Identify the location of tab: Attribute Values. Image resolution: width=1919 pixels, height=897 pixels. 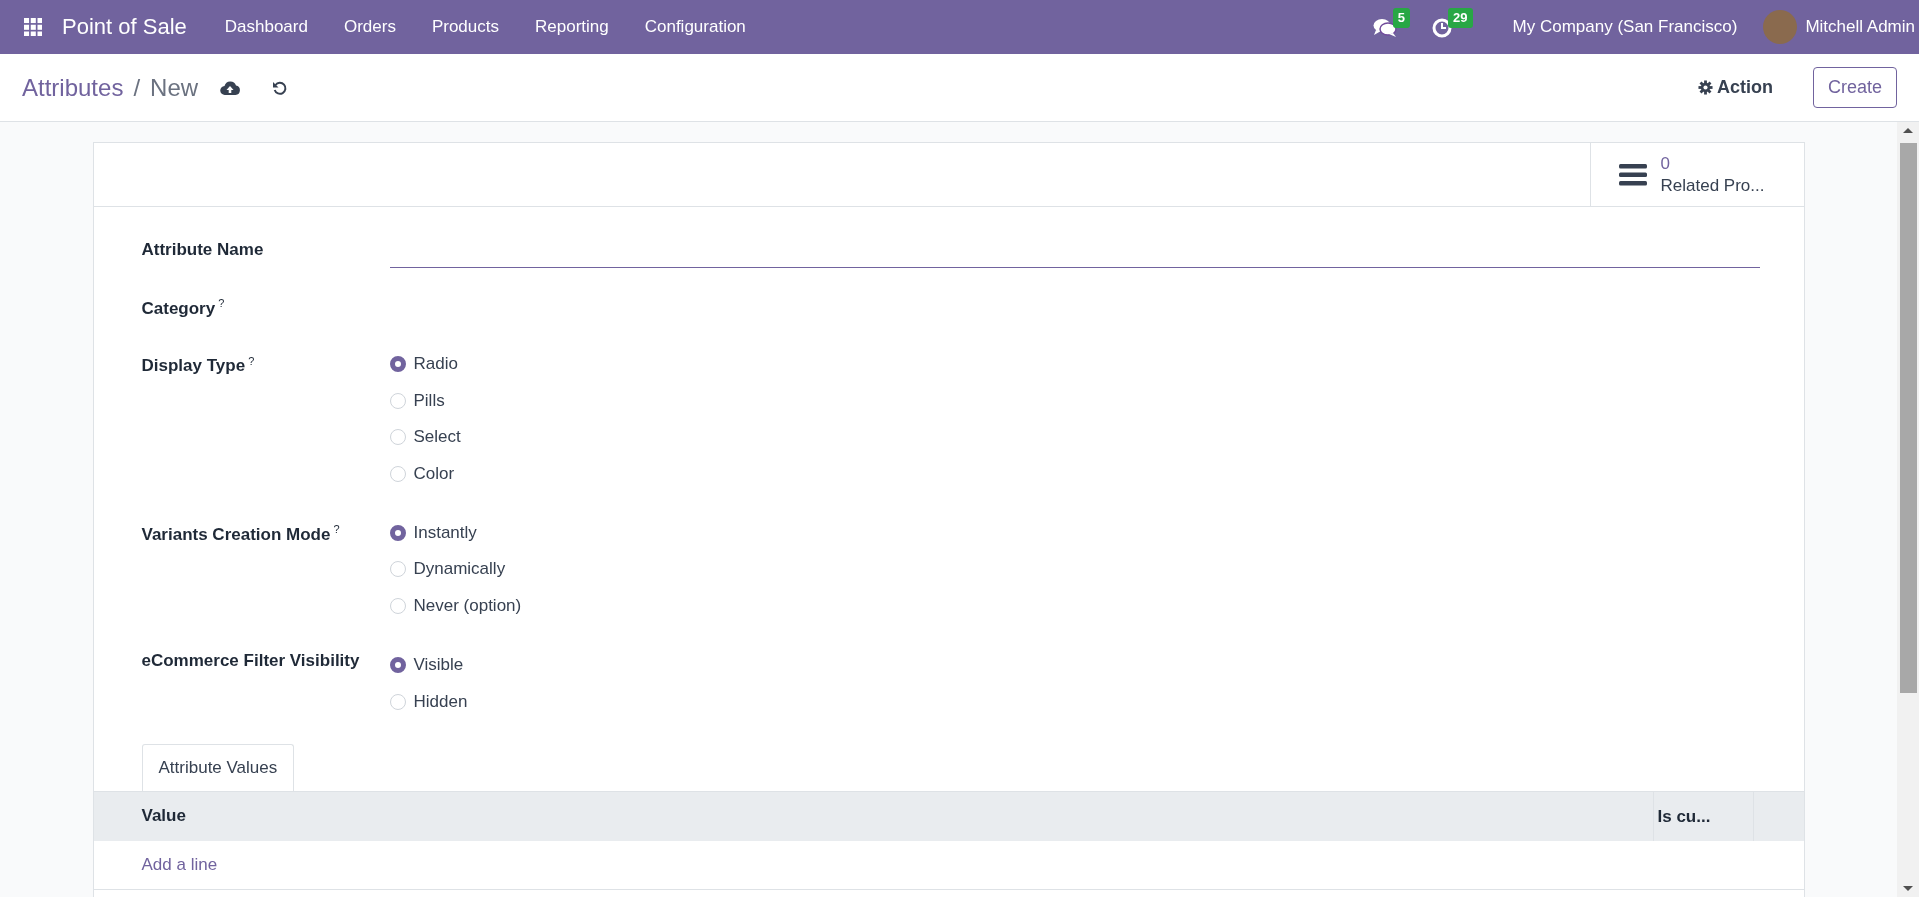
(218, 767).